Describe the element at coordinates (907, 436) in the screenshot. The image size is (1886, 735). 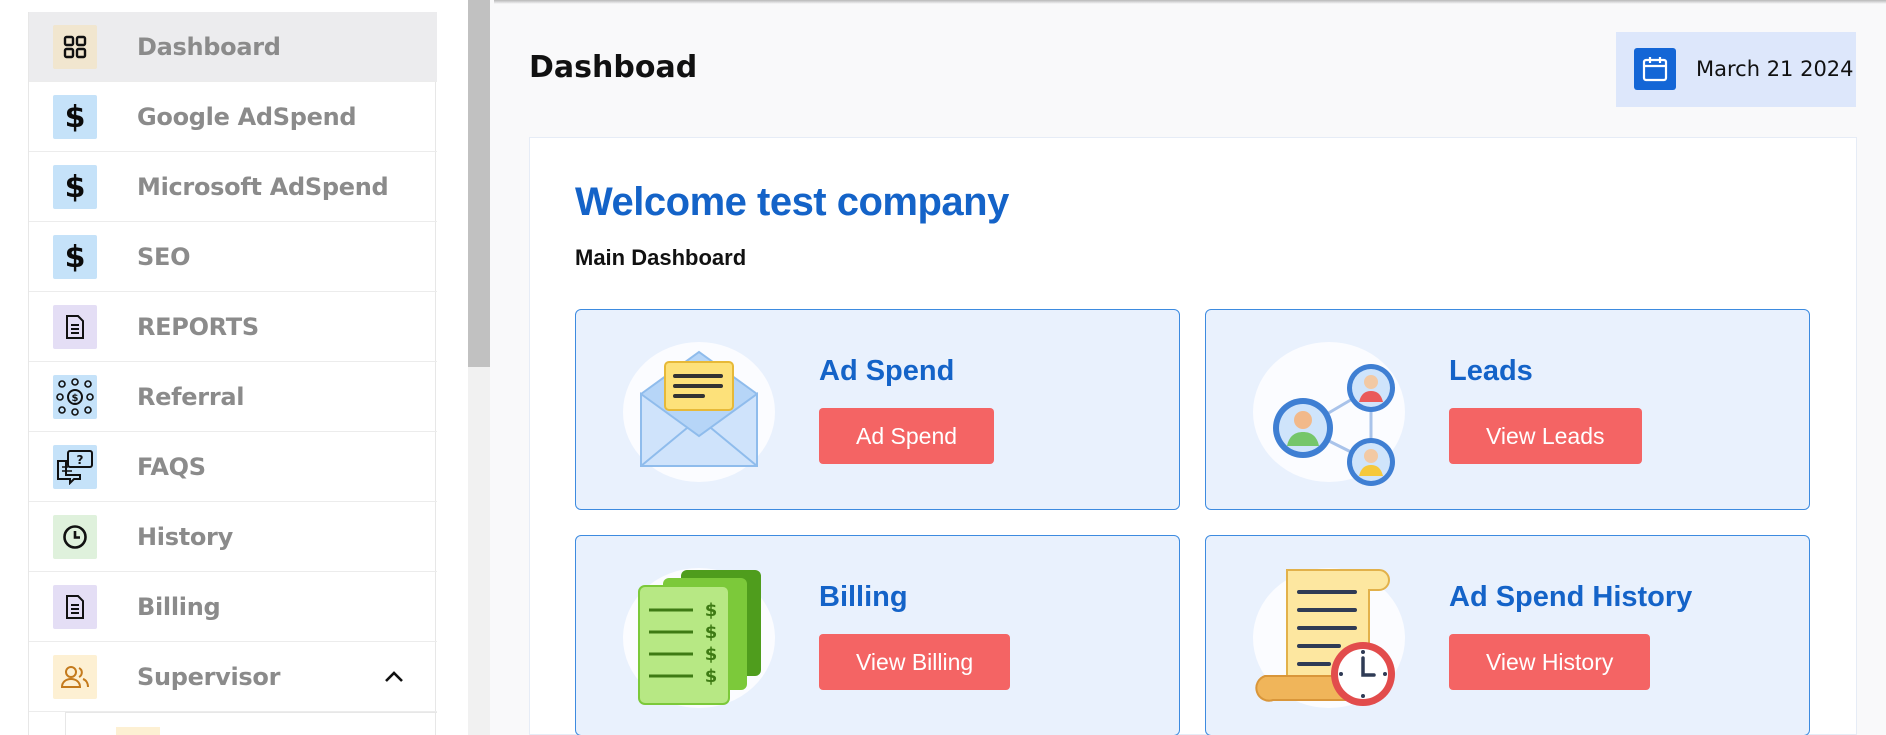
I see `ad-spend-button: Ad Spend` at that location.